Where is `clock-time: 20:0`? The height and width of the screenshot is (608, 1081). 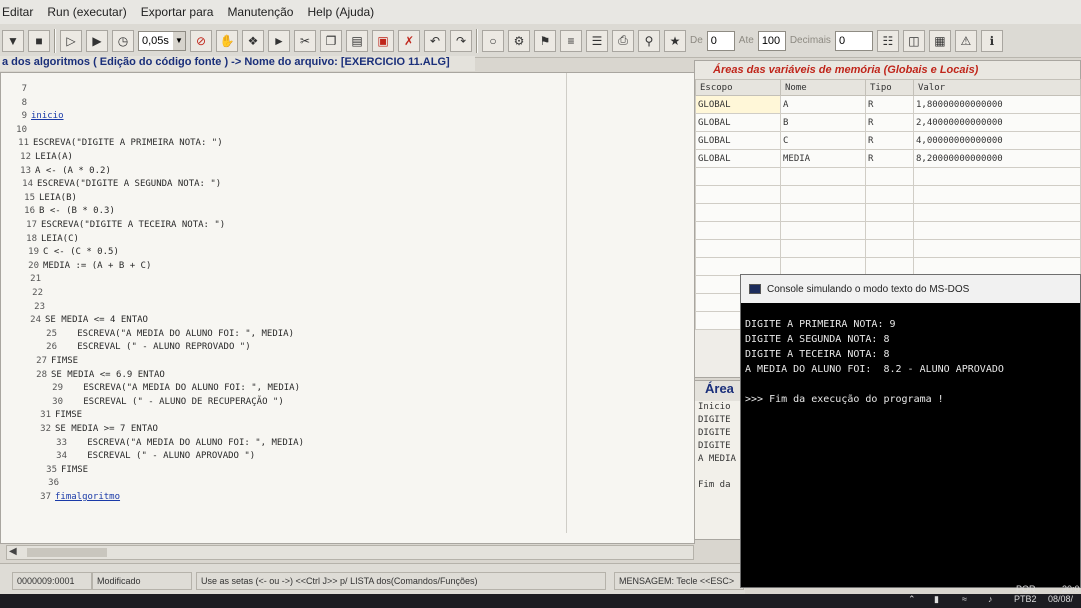
clock-time: 20:0 is located at coordinates (1071, 589).